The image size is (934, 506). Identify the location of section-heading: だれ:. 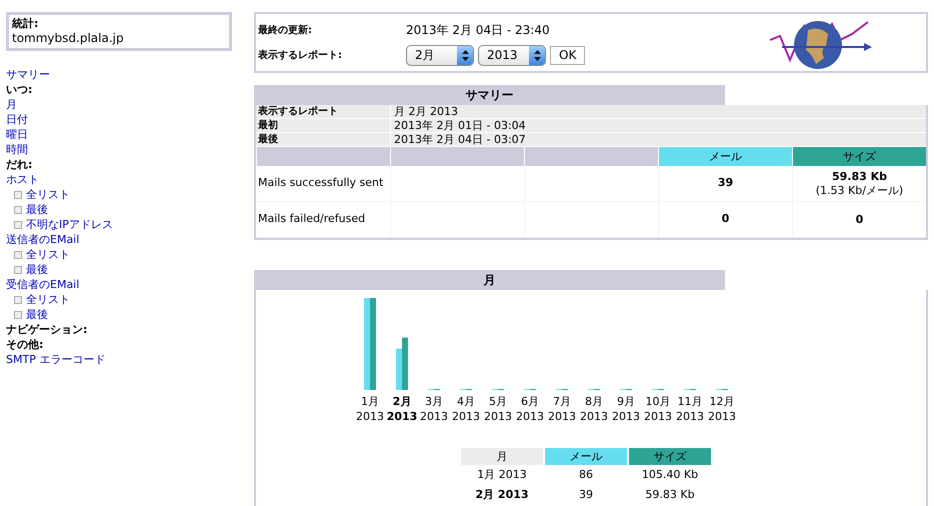
(19, 164).